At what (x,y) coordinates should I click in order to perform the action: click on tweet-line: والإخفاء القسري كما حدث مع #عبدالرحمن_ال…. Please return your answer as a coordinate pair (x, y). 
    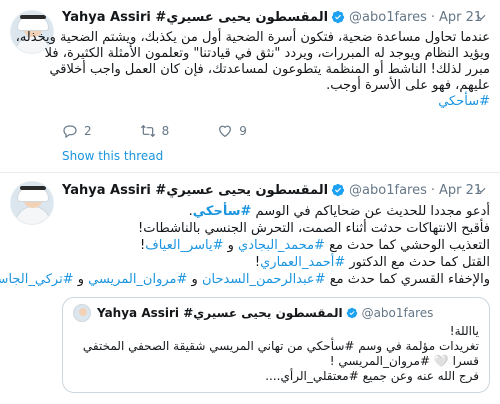
    Looking at the image, I should click on (245, 279).